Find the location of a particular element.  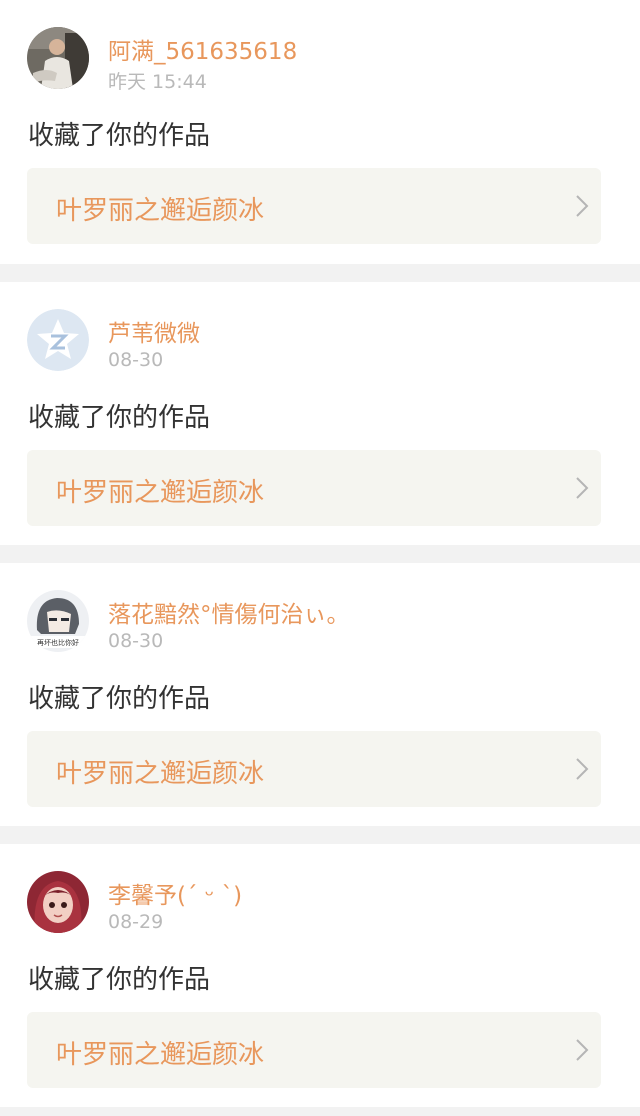

timestamp: 08-29 is located at coordinates (136, 922).